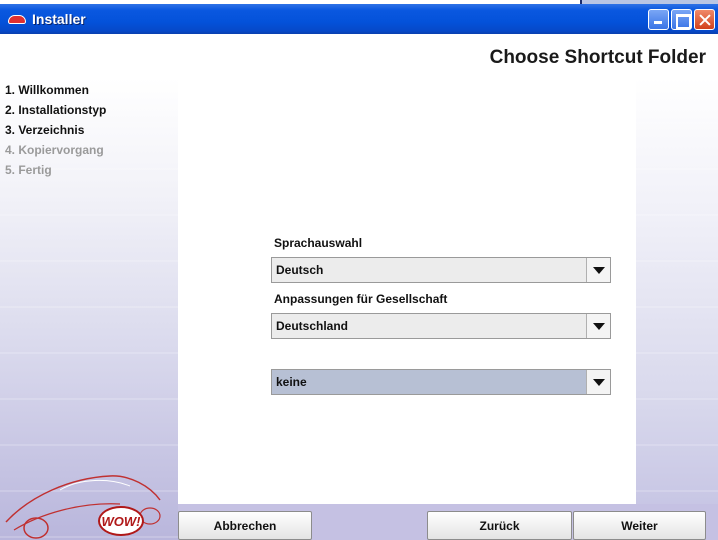 The image size is (718, 540). I want to click on cancel-button: Abbrechen, so click(245, 525).